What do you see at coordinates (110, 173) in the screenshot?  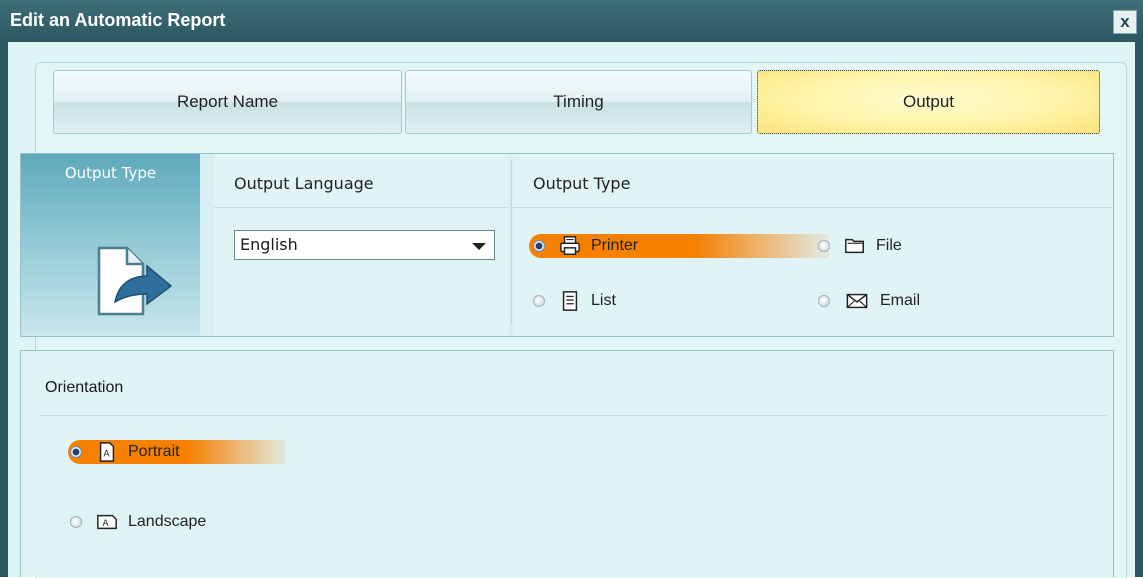 I see `tile-label: Output Type` at bounding box center [110, 173].